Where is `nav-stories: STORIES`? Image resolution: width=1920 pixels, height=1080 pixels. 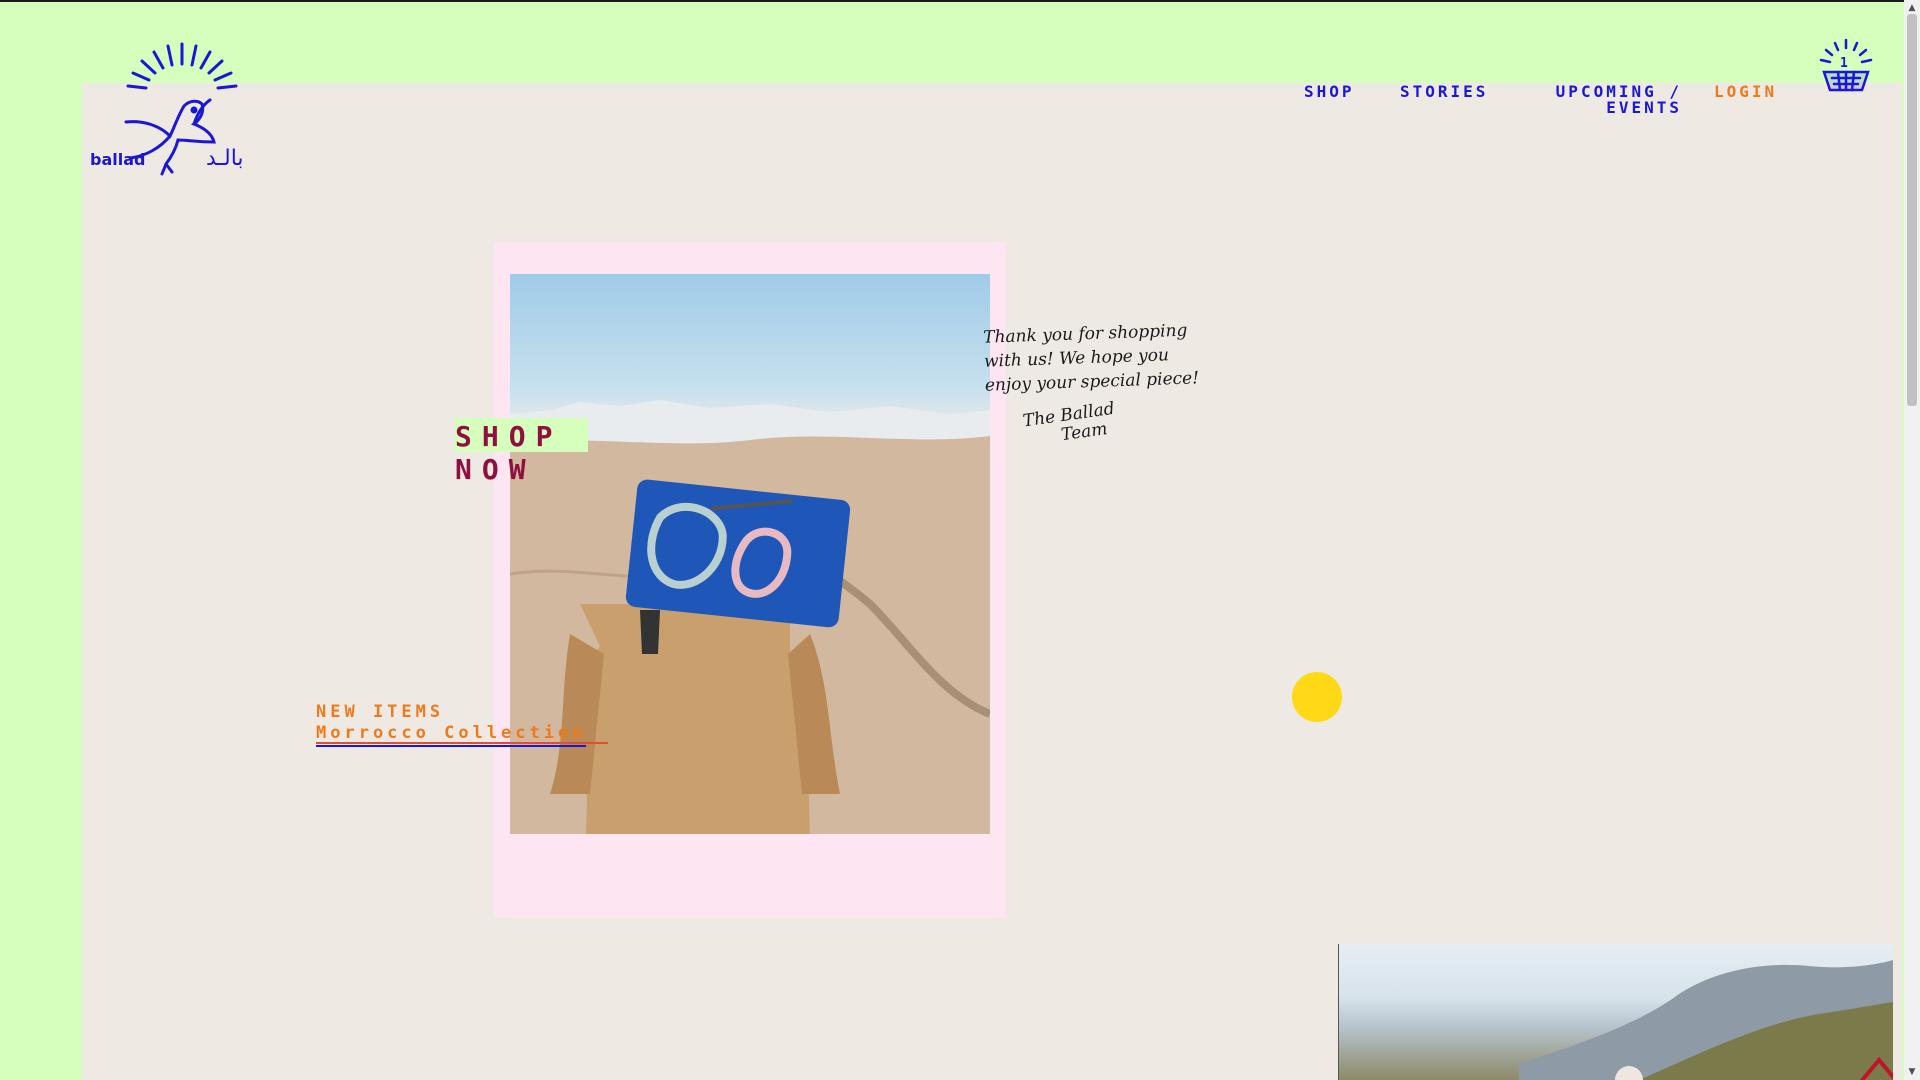 nav-stories: STORIES is located at coordinates (1444, 92).